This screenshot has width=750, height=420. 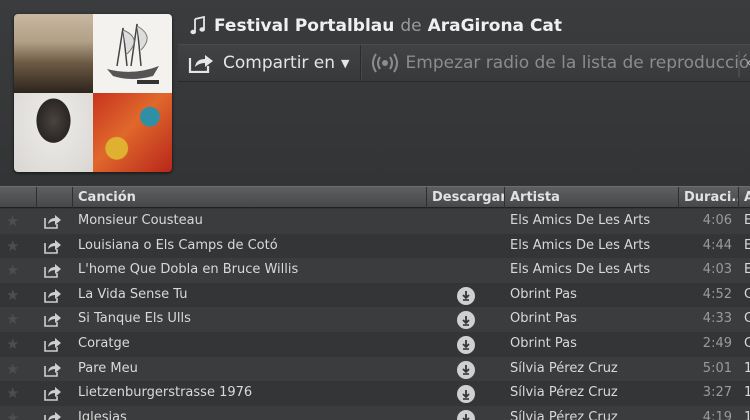 What do you see at coordinates (375, 412) in the screenshot?
I see `track-row: ★ Iglesias Sílvia Pérez Cruz 4:19 1` at bounding box center [375, 412].